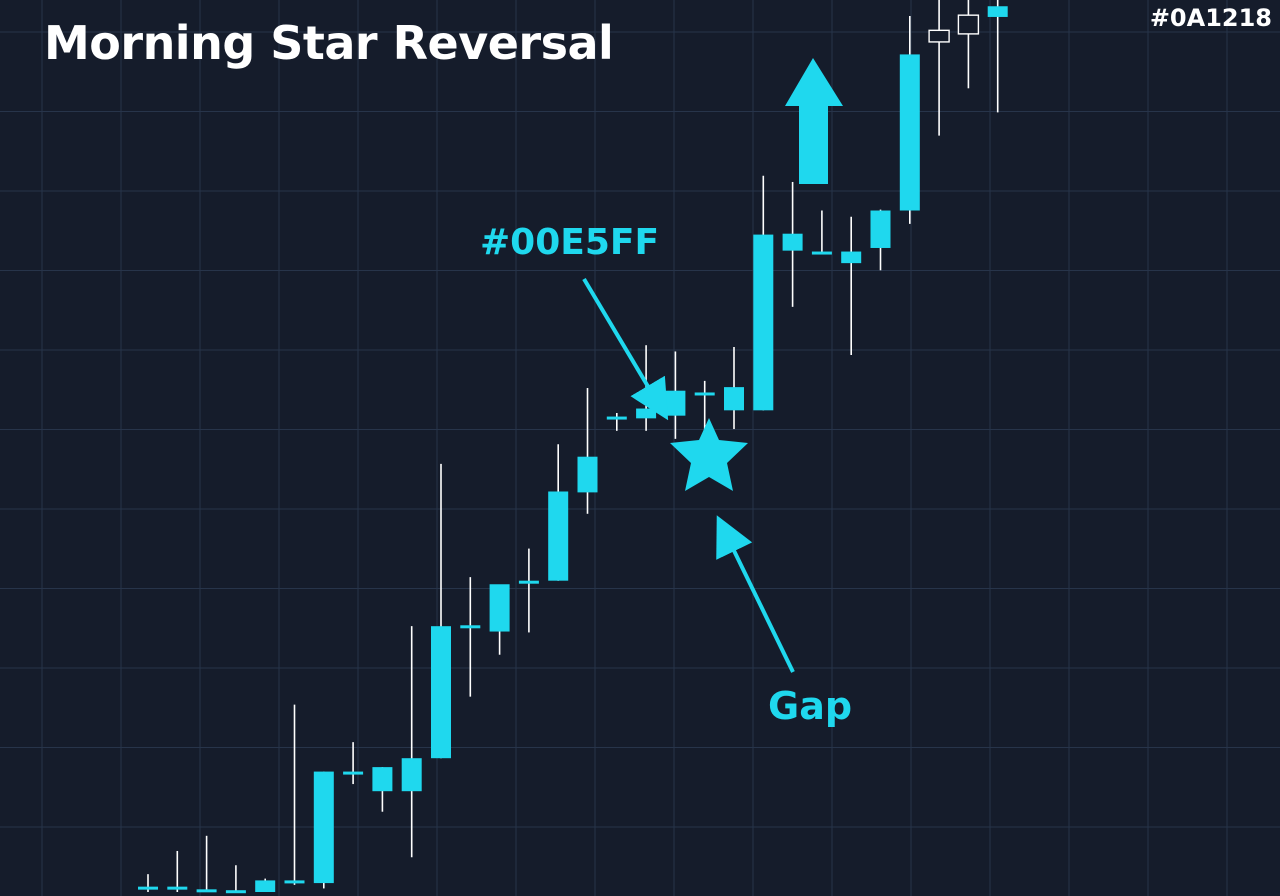 This screenshot has height=896, width=1280. I want to click on color-annotation-label: #00E5FF, so click(570, 242).